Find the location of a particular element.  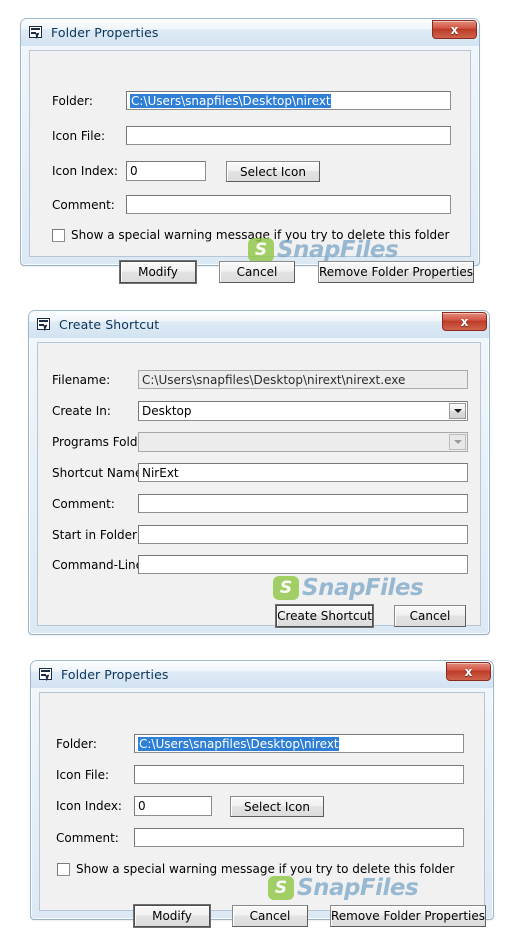

filename-label: Filename: is located at coordinates (81, 380).